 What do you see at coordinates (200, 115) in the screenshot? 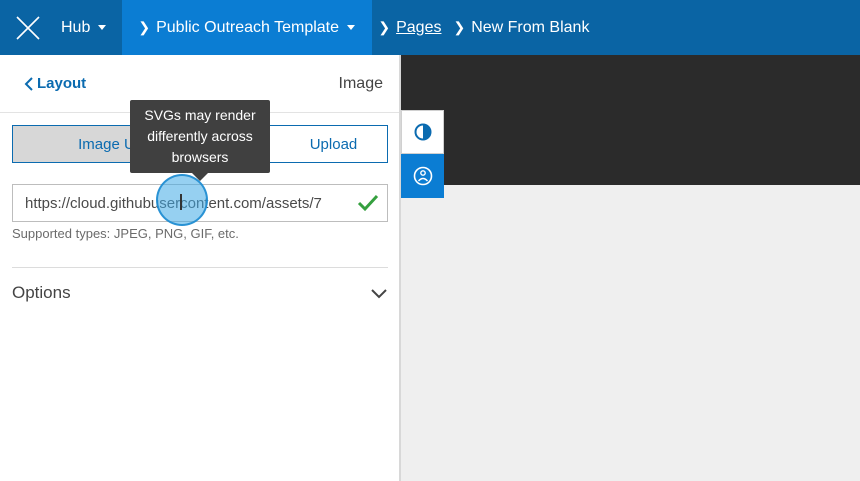
I see `tooltip-line-1: SVGs may render` at bounding box center [200, 115].